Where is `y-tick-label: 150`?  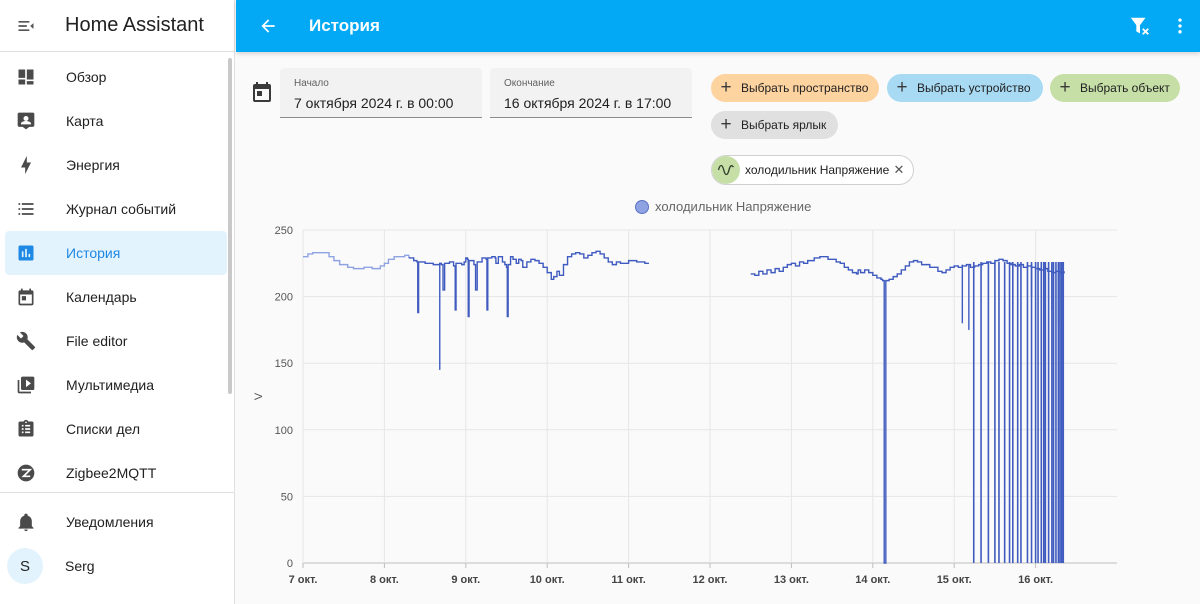
y-tick-label: 150 is located at coordinates (284, 364).